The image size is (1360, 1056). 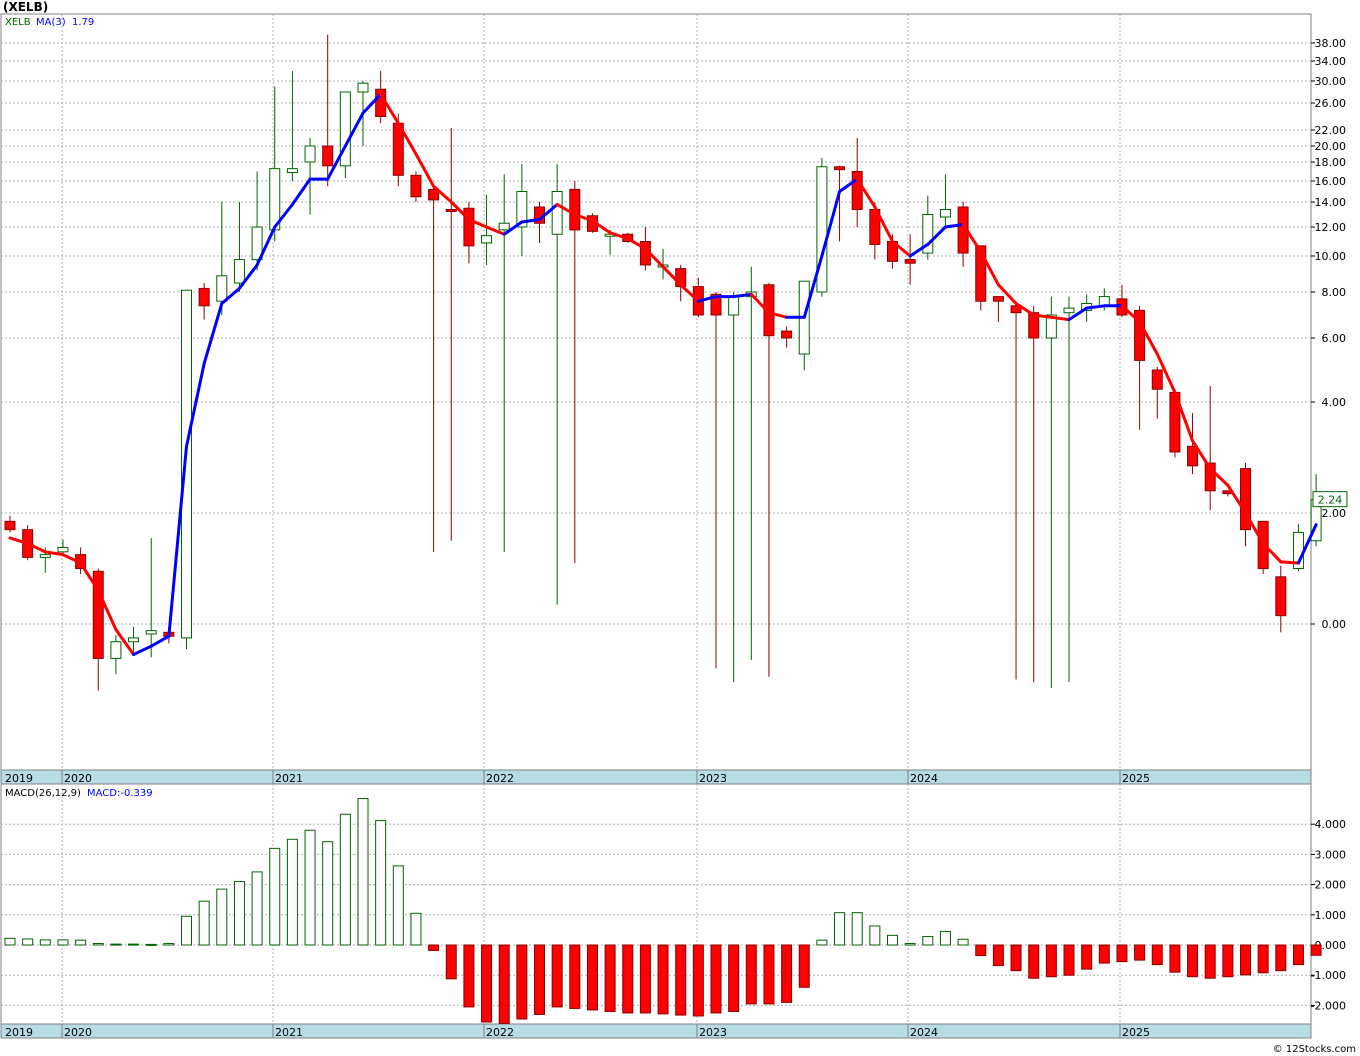 I want to click on price-y-tick-label: 22.00, so click(x=1331, y=130).